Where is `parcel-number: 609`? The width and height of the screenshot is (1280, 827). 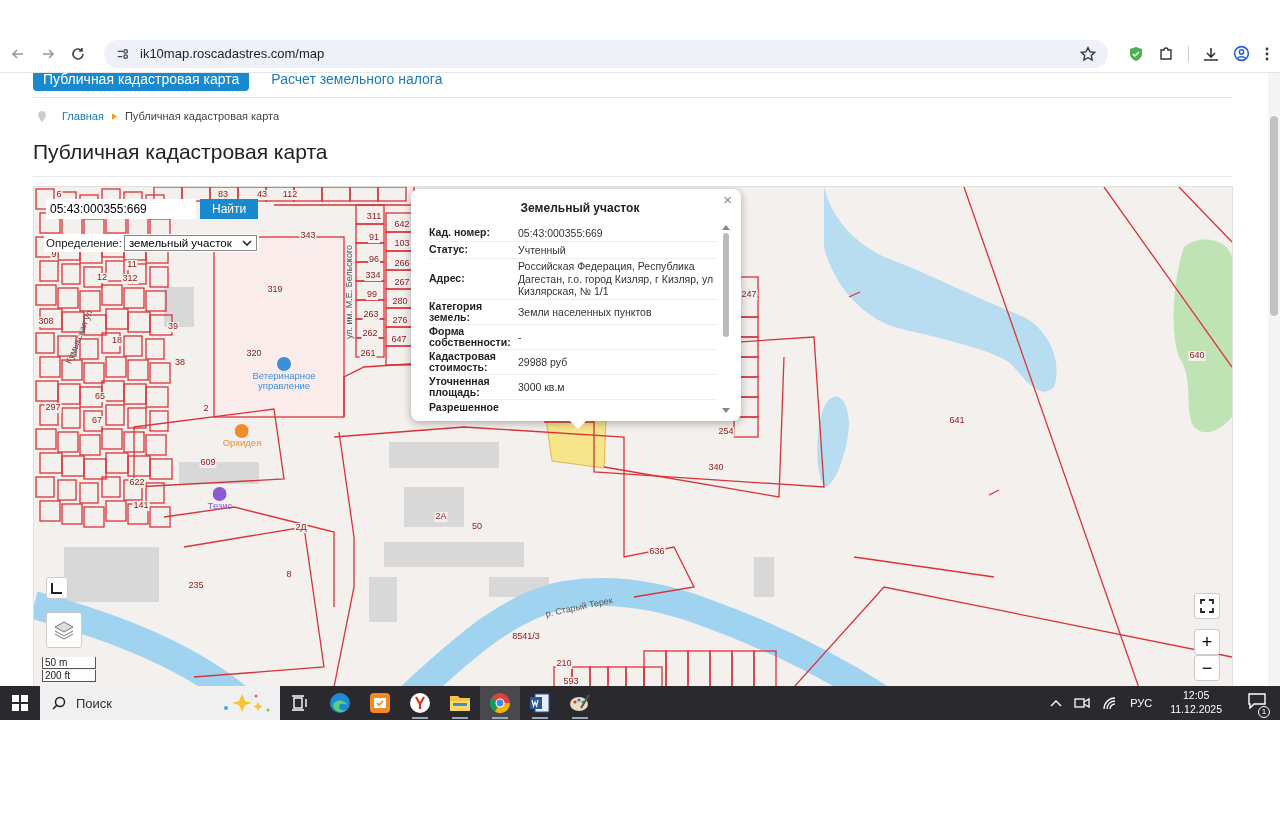 parcel-number: 609 is located at coordinates (208, 463).